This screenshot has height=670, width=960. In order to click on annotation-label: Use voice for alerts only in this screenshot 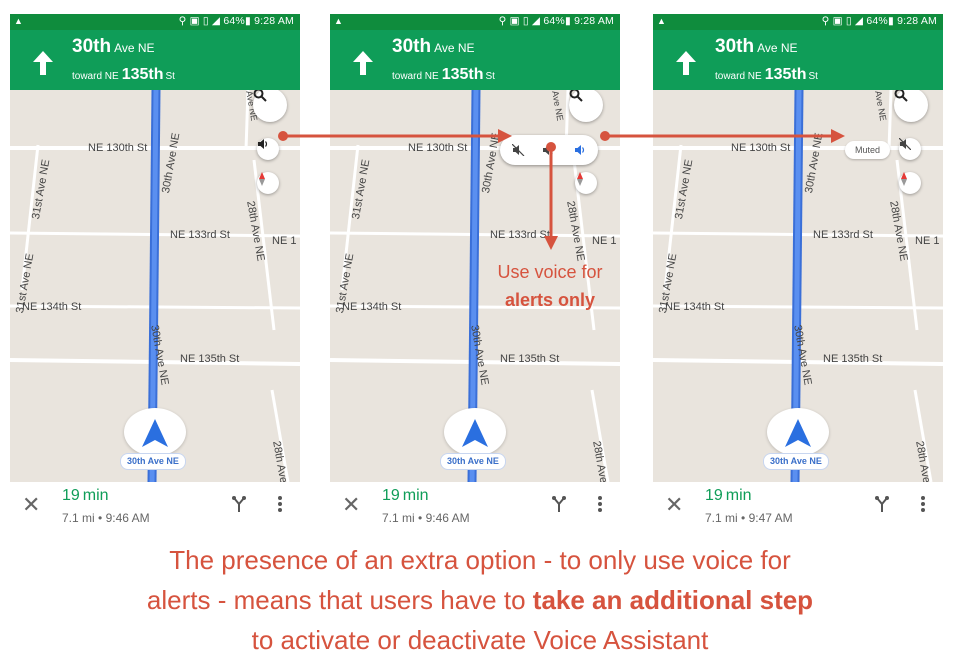, I will do `click(550, 286)`.